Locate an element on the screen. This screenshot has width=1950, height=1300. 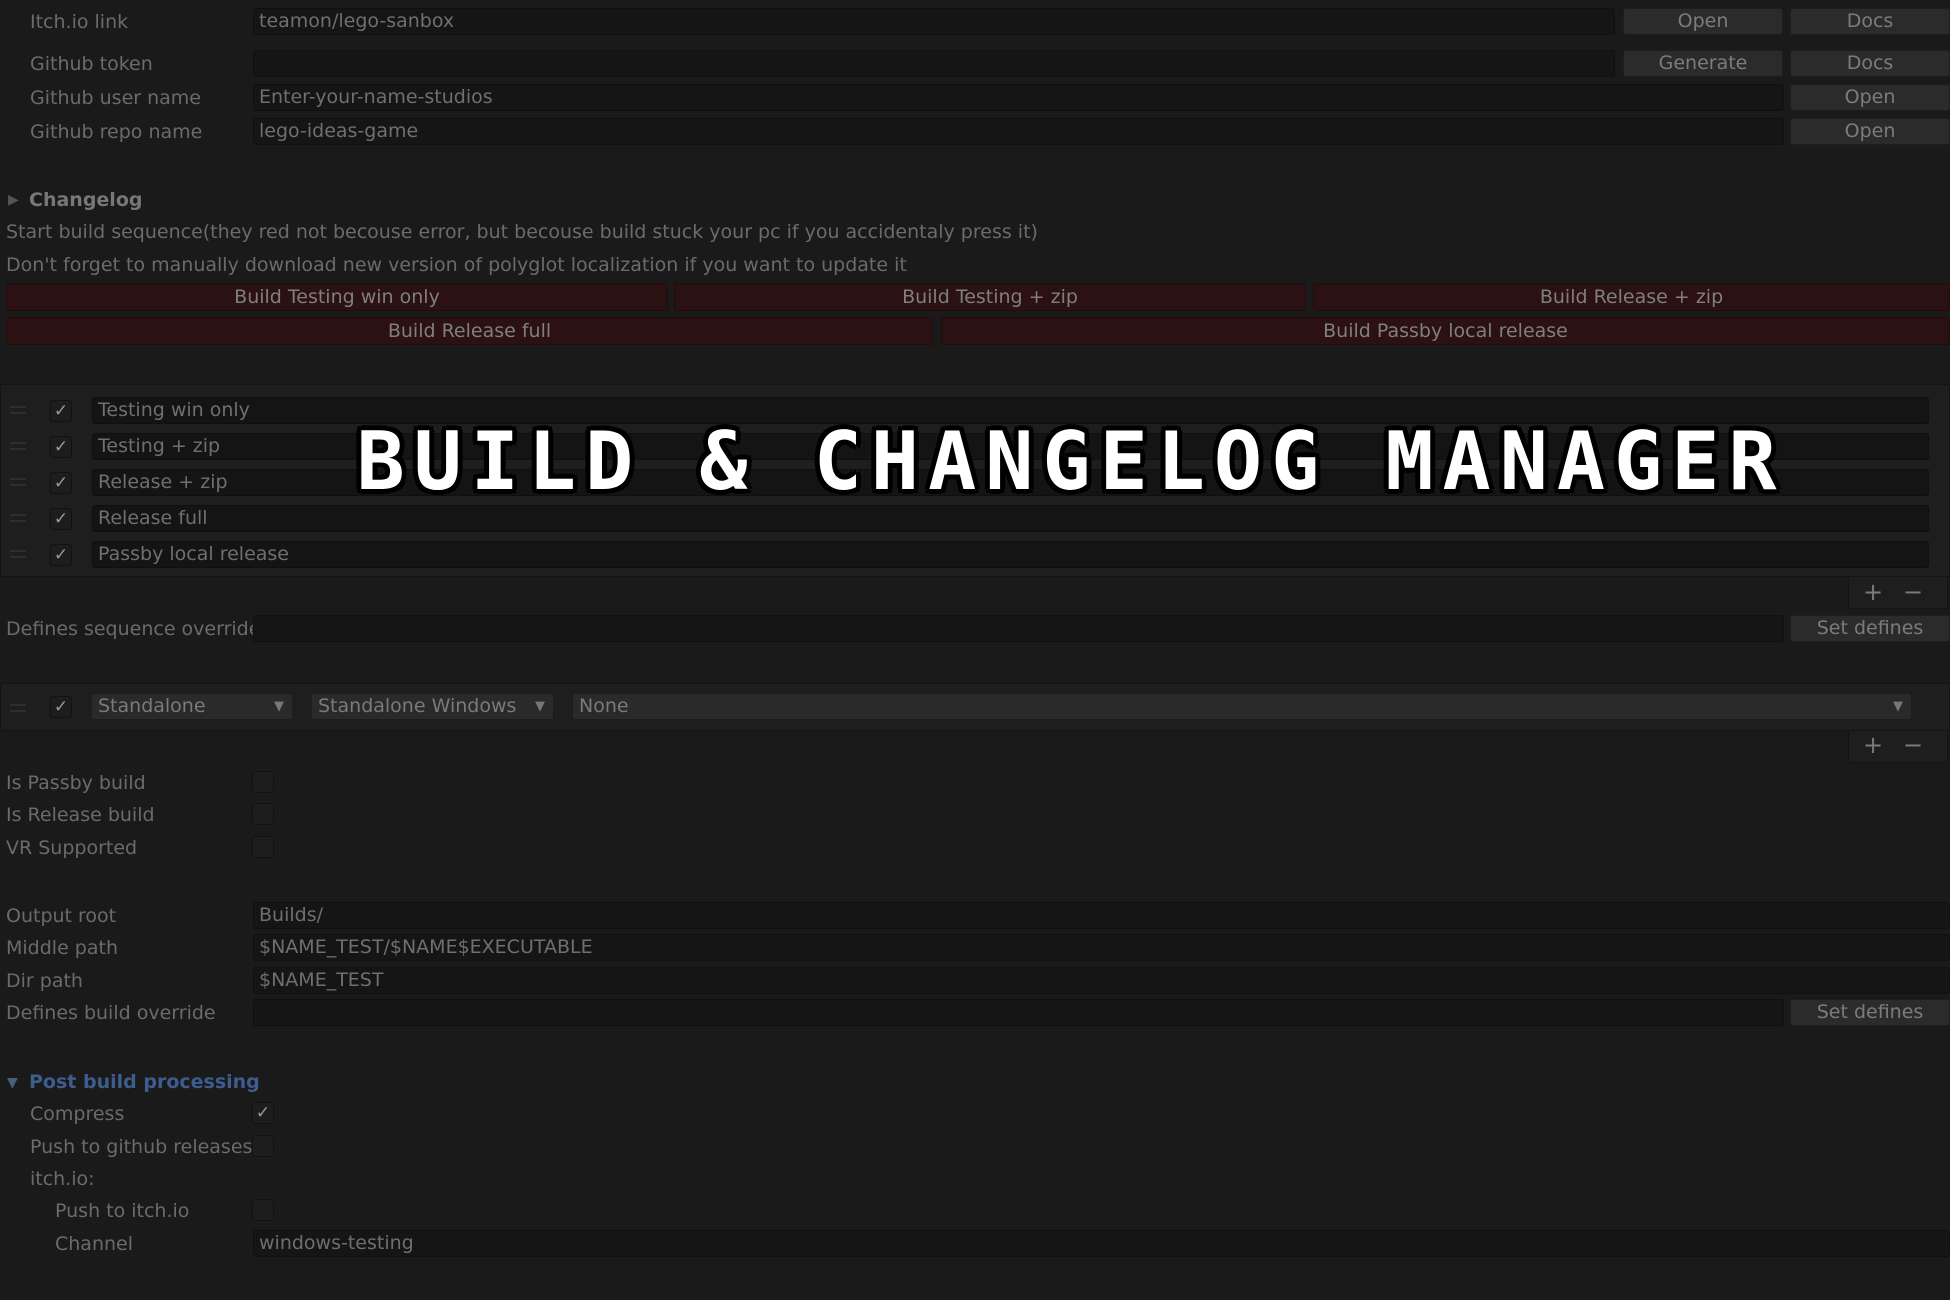
remove-sequence-icon: − is located at coordinates (1913, 592).